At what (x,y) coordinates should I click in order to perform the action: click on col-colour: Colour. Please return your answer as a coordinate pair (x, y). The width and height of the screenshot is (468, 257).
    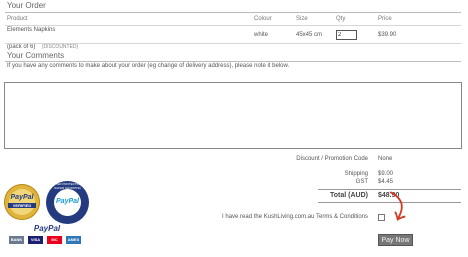
    Looking at the image, I should click on (263, 19).